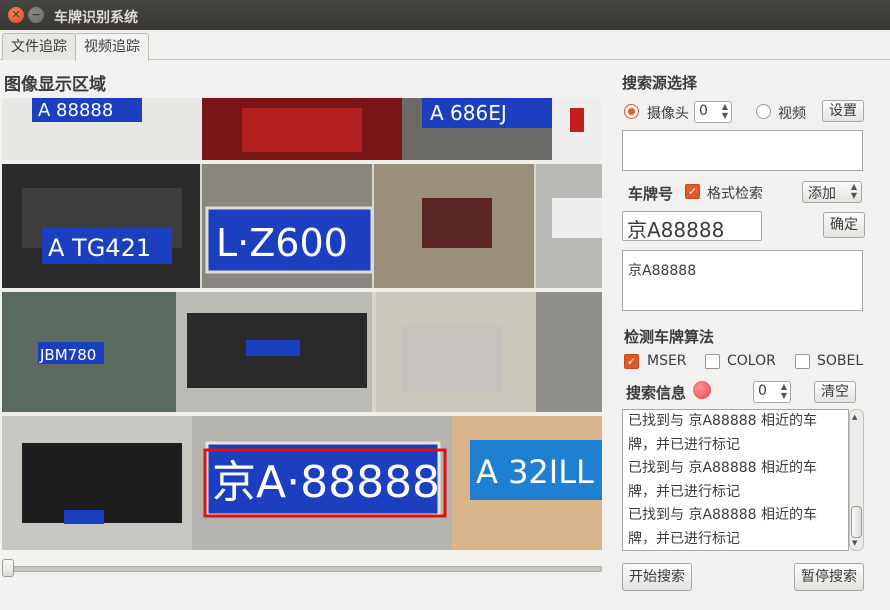 The width and height of the screenshot is (890, 610). I want to click on window-title: 车牌识别系统, so click(96, 18).